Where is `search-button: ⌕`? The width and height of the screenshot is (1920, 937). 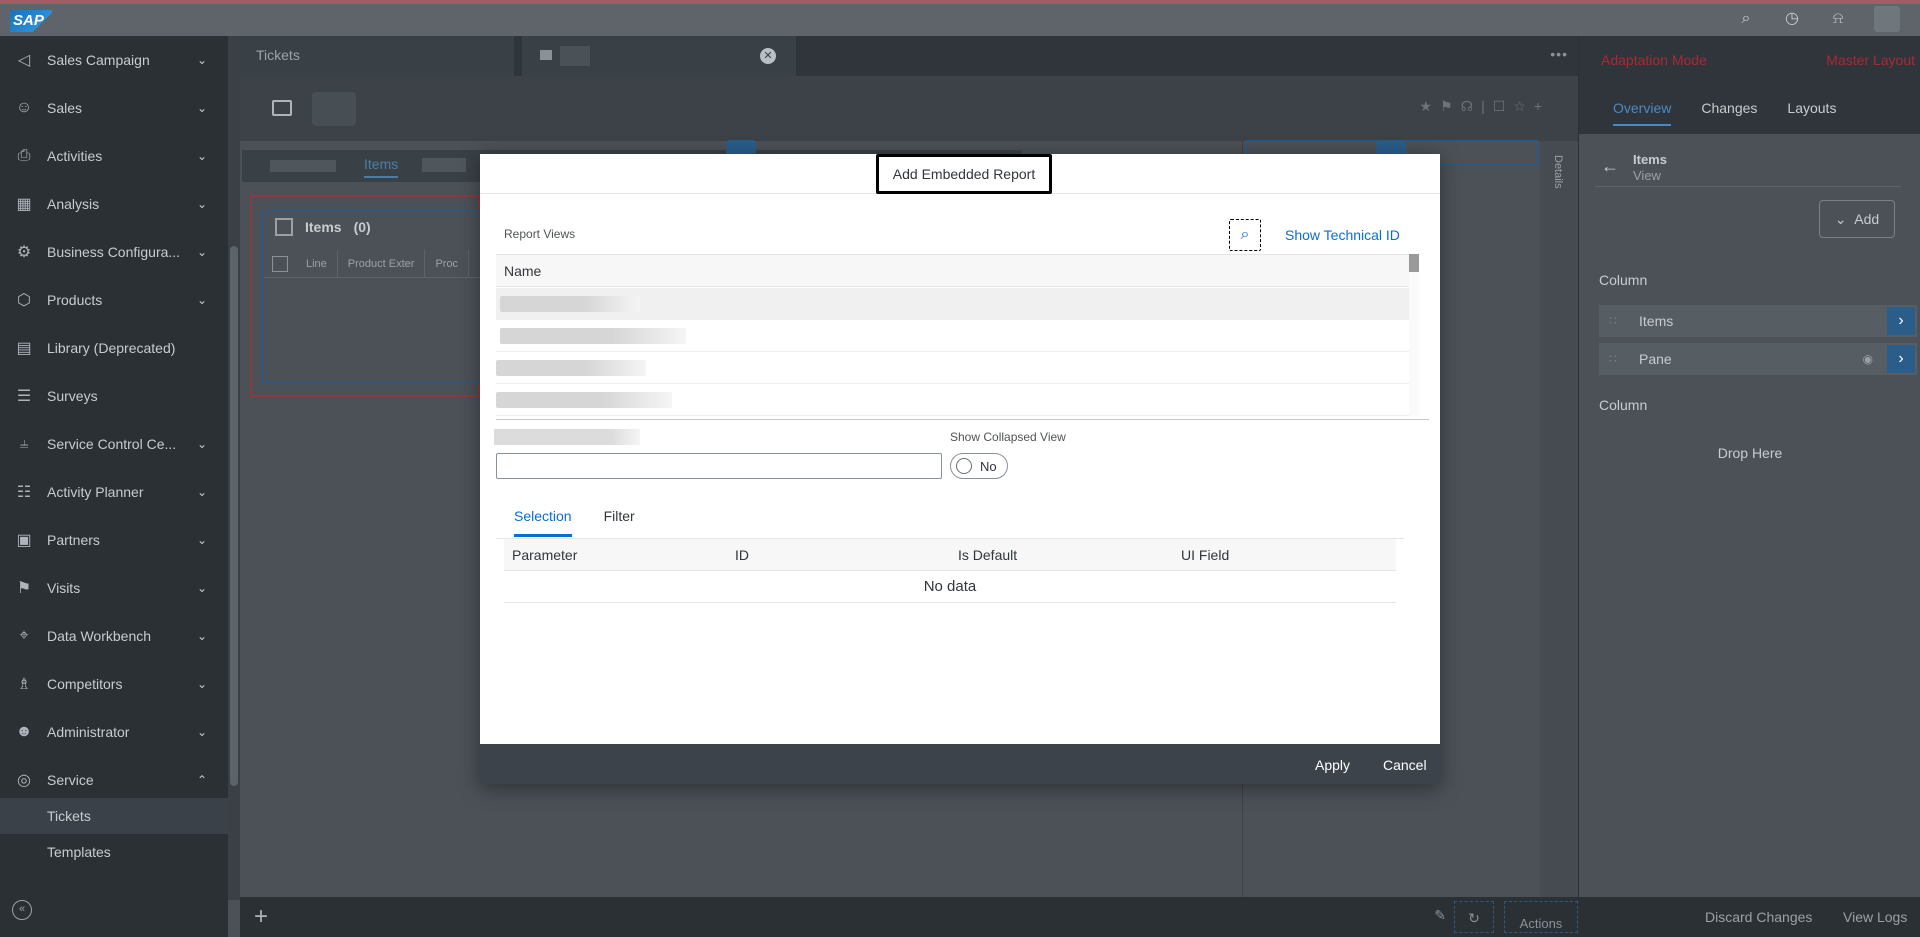
search-button: ⌕ is located at coordinates (1245, 235).